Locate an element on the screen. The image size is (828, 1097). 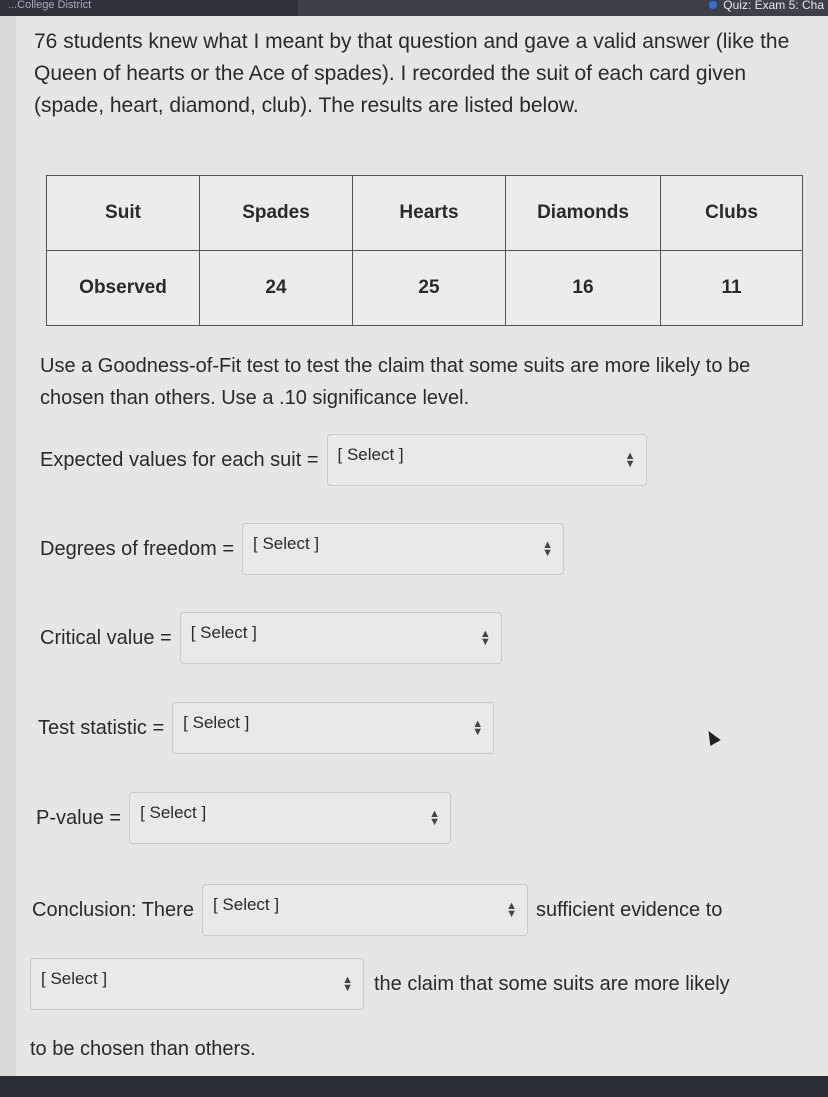
degrees-of-freedom-select: [ Select ] ▲ ▼ is located at coordinates (403, 549).